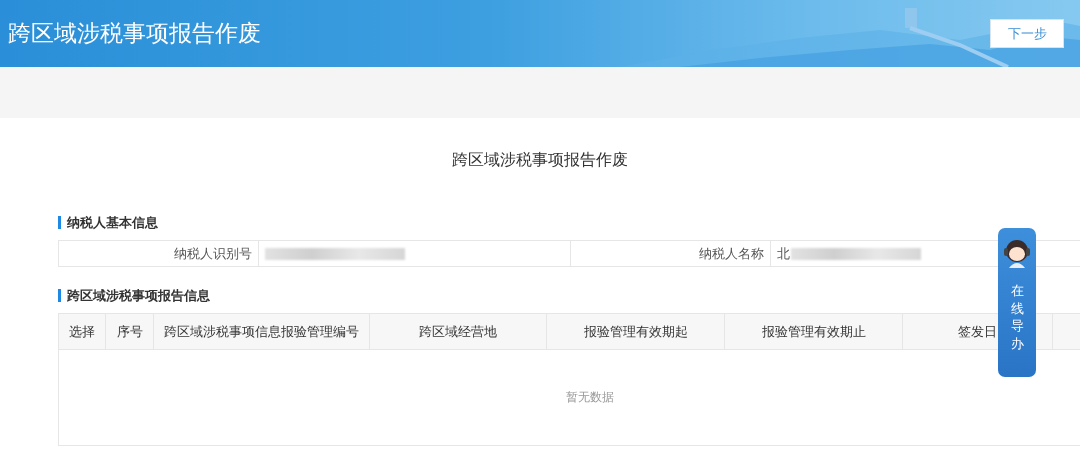 The height and width of the screenshot is (466, 1080). I want to click on column-header: 报验管理有效期起, so click(636, 331).